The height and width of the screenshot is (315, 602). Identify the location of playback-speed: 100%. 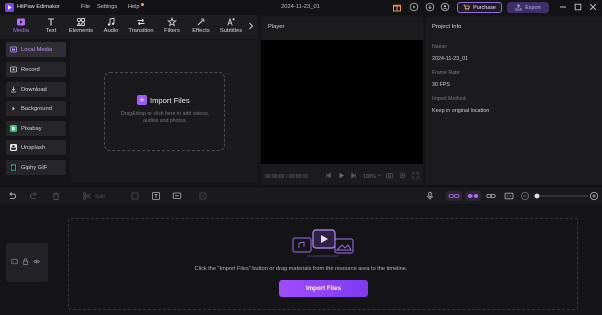
(369, 177).